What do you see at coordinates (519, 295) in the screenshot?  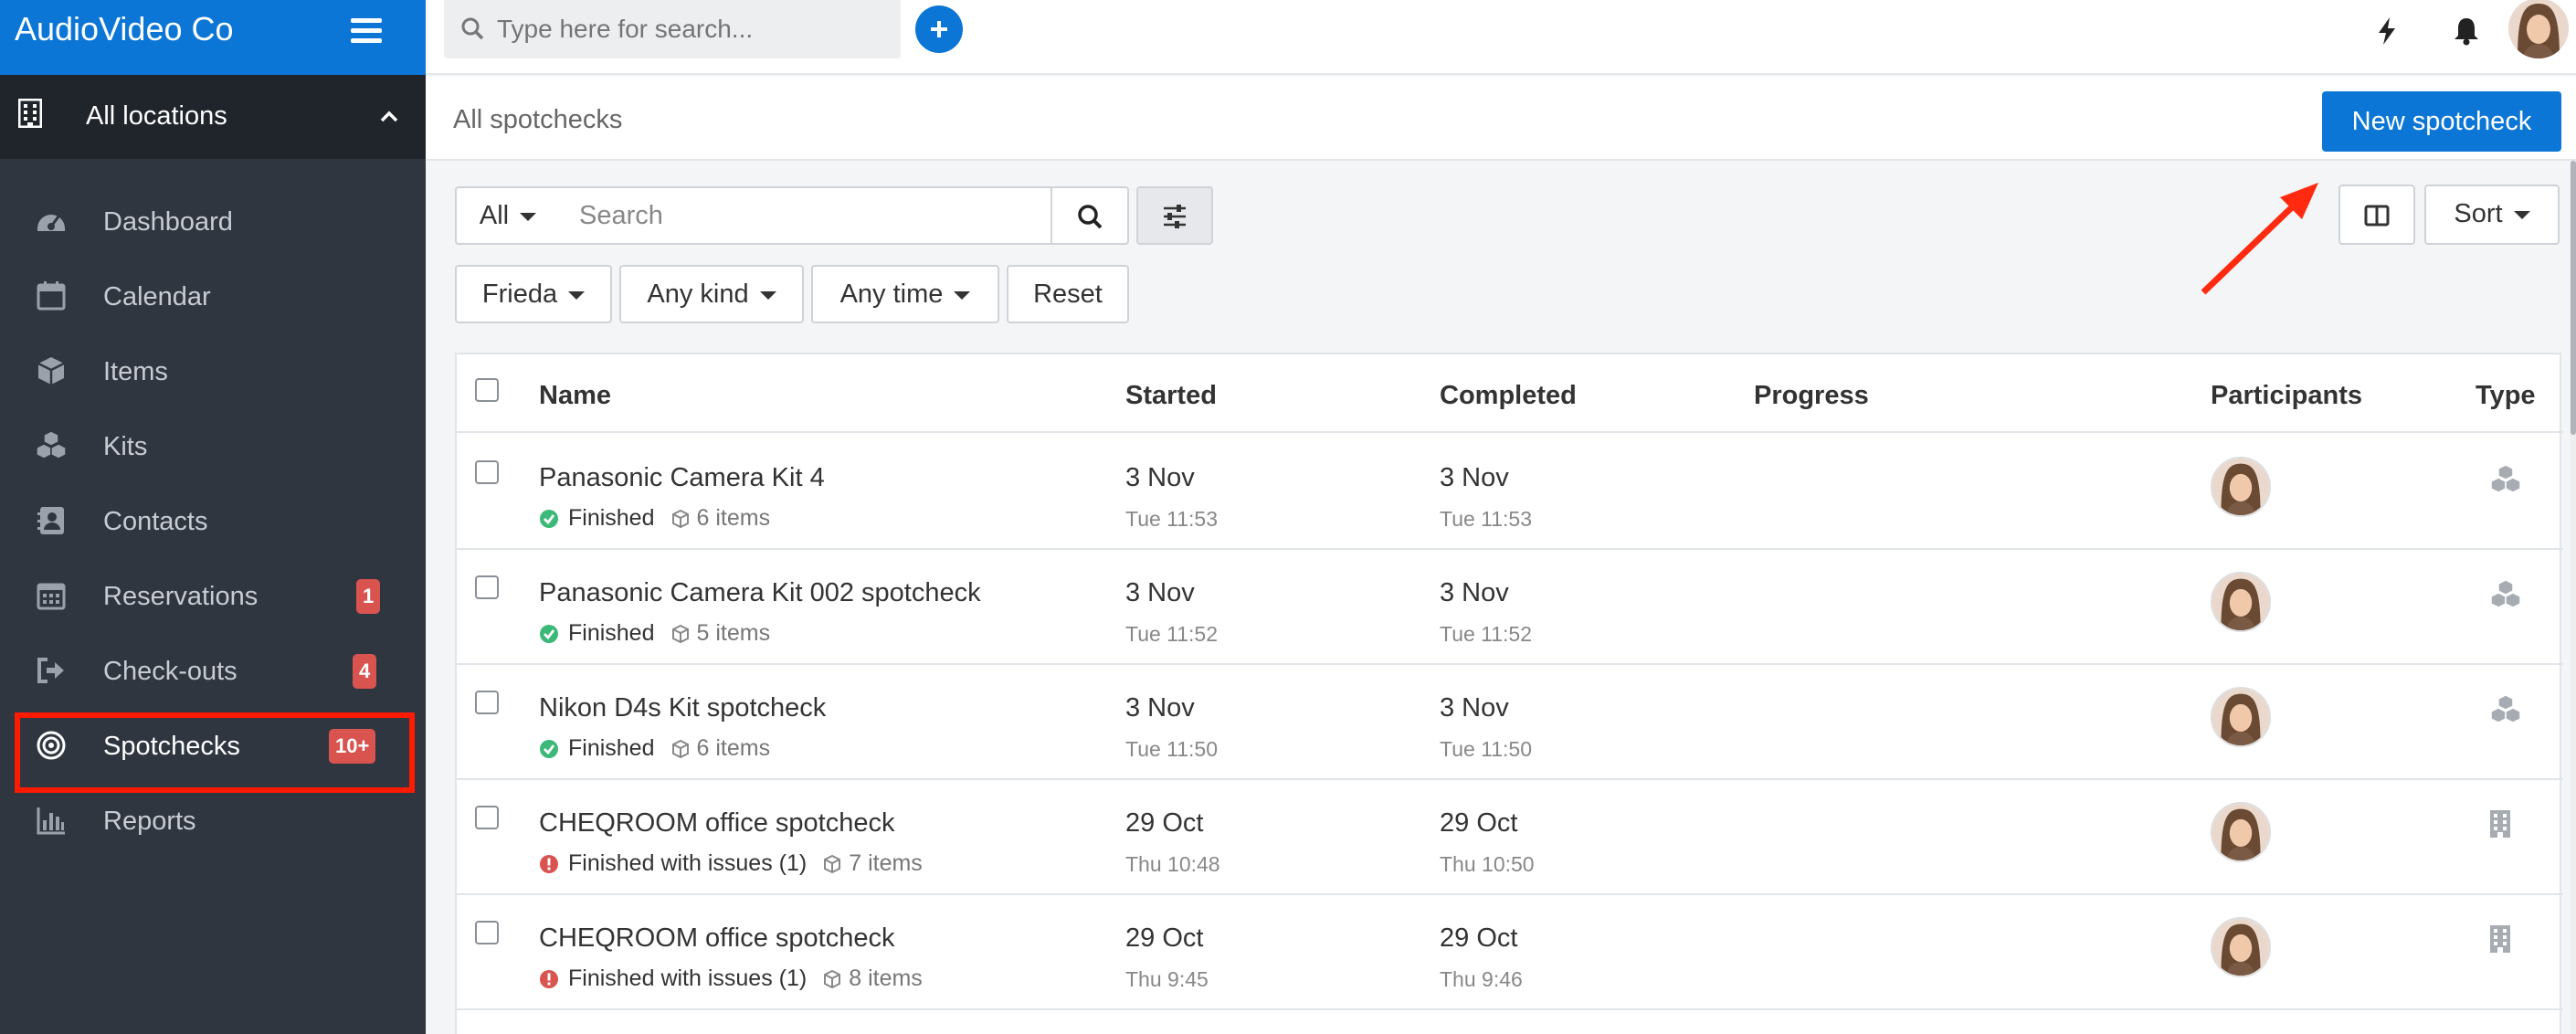 I see `person-filter-label: Frieda` at bounding box center [519, 295].